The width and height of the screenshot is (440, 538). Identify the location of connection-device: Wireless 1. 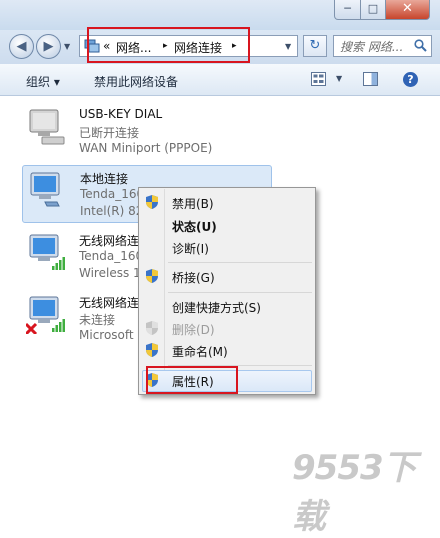
(110, 273).